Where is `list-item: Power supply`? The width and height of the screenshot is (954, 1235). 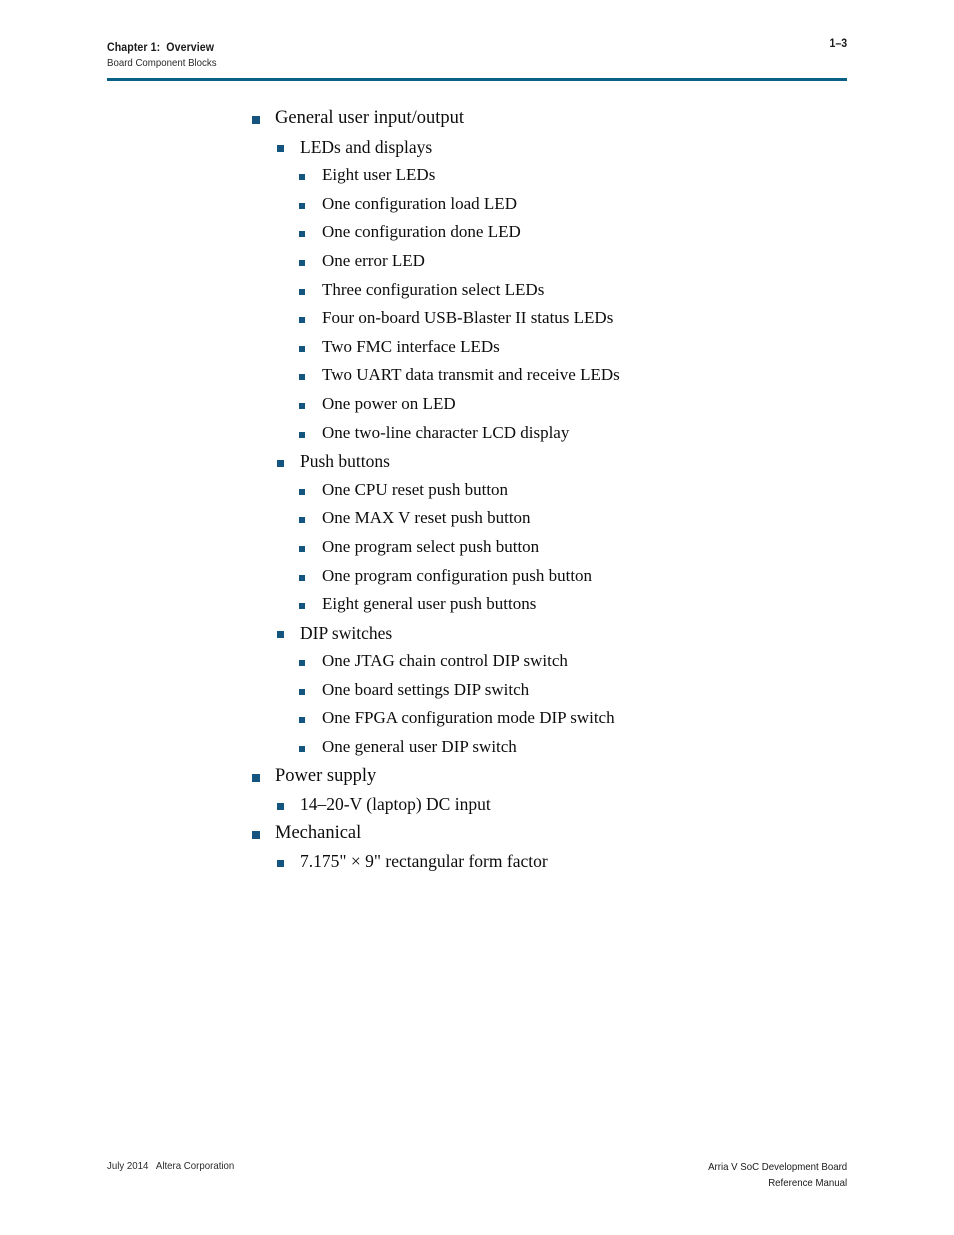 list-item: Power supply is located at coordinates (477, 776).